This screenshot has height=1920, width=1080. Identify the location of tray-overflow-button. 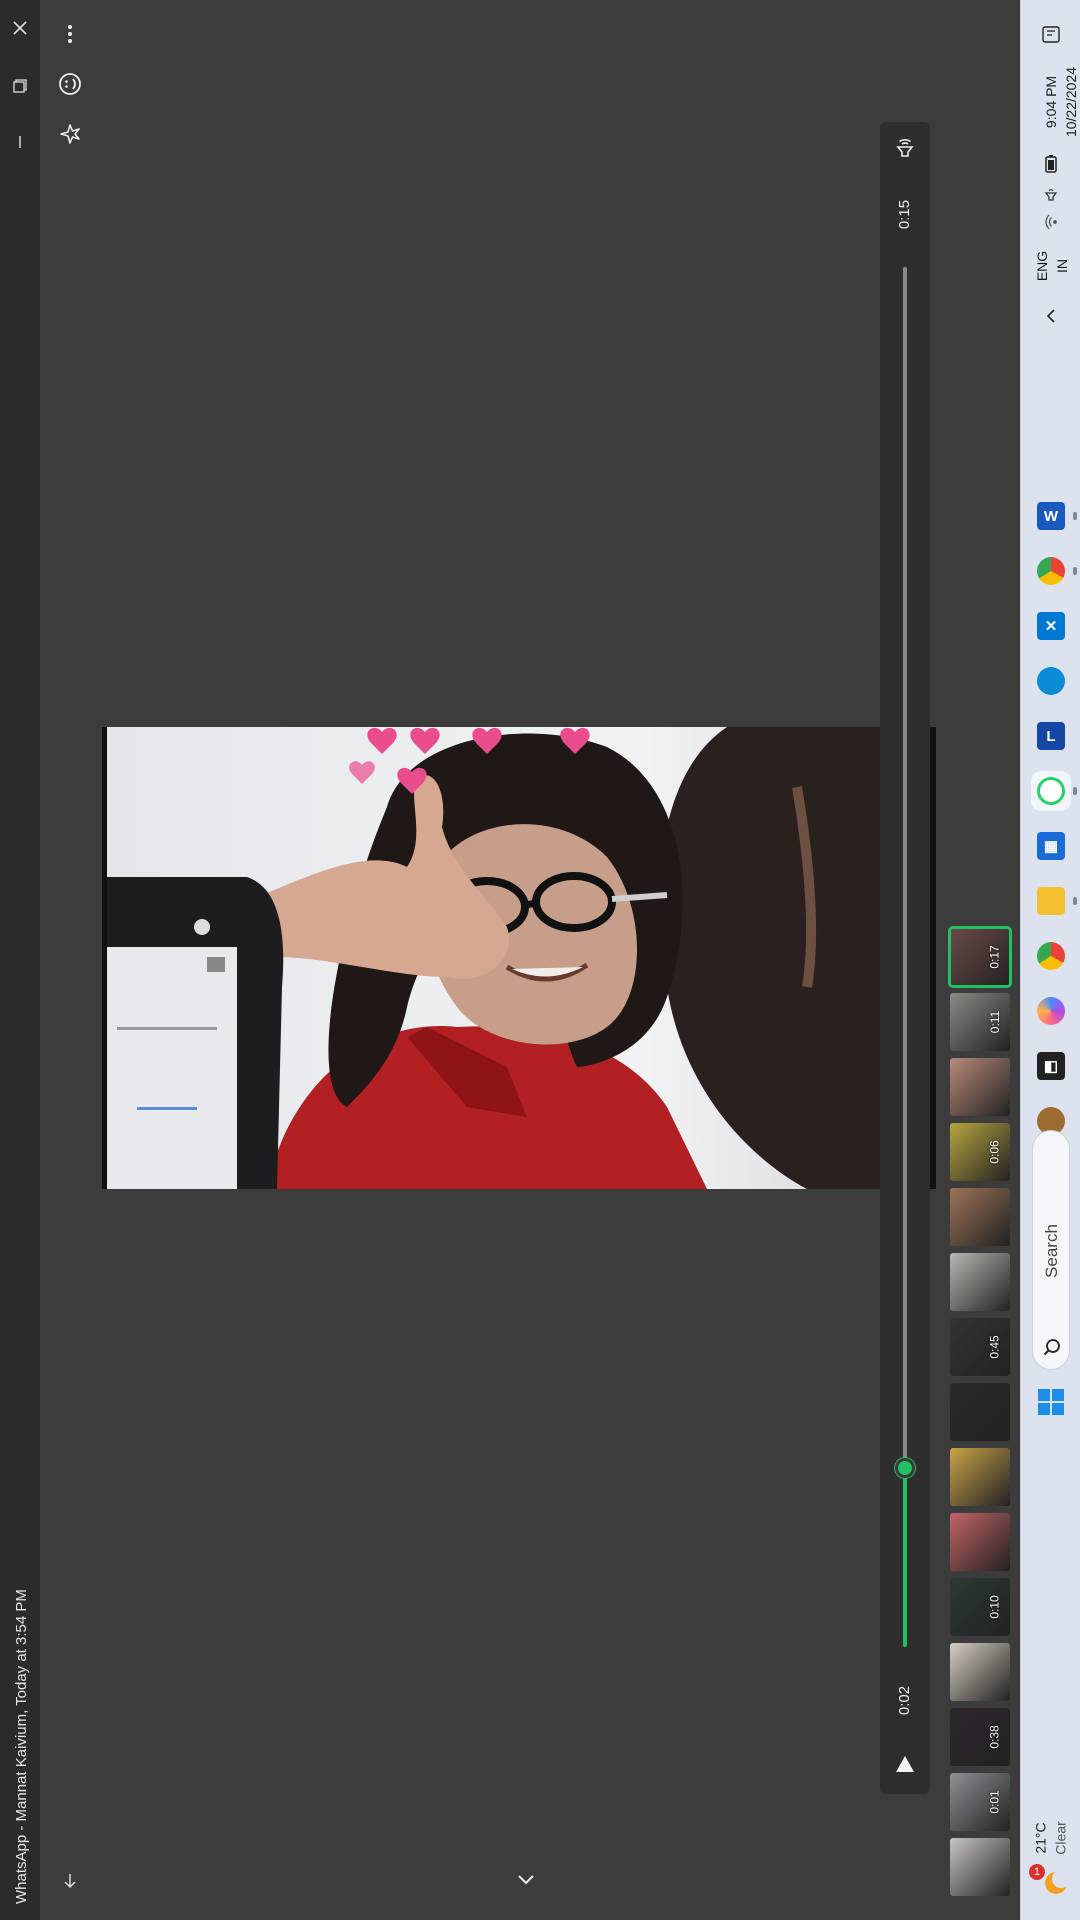
(1051, 316).